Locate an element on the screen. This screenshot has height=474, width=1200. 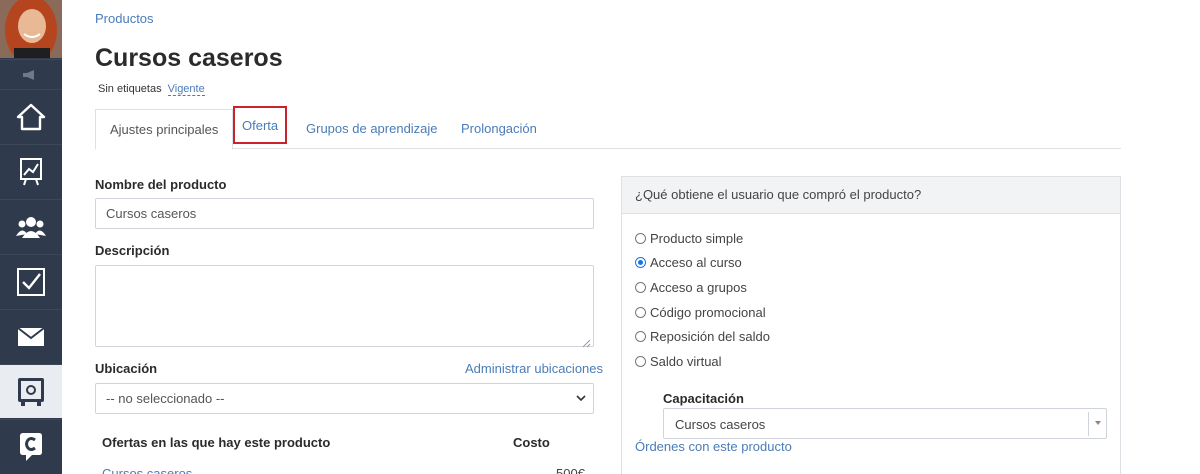
tags-row: Sin etiquetas Vigente is located at coordinates (151, 89).